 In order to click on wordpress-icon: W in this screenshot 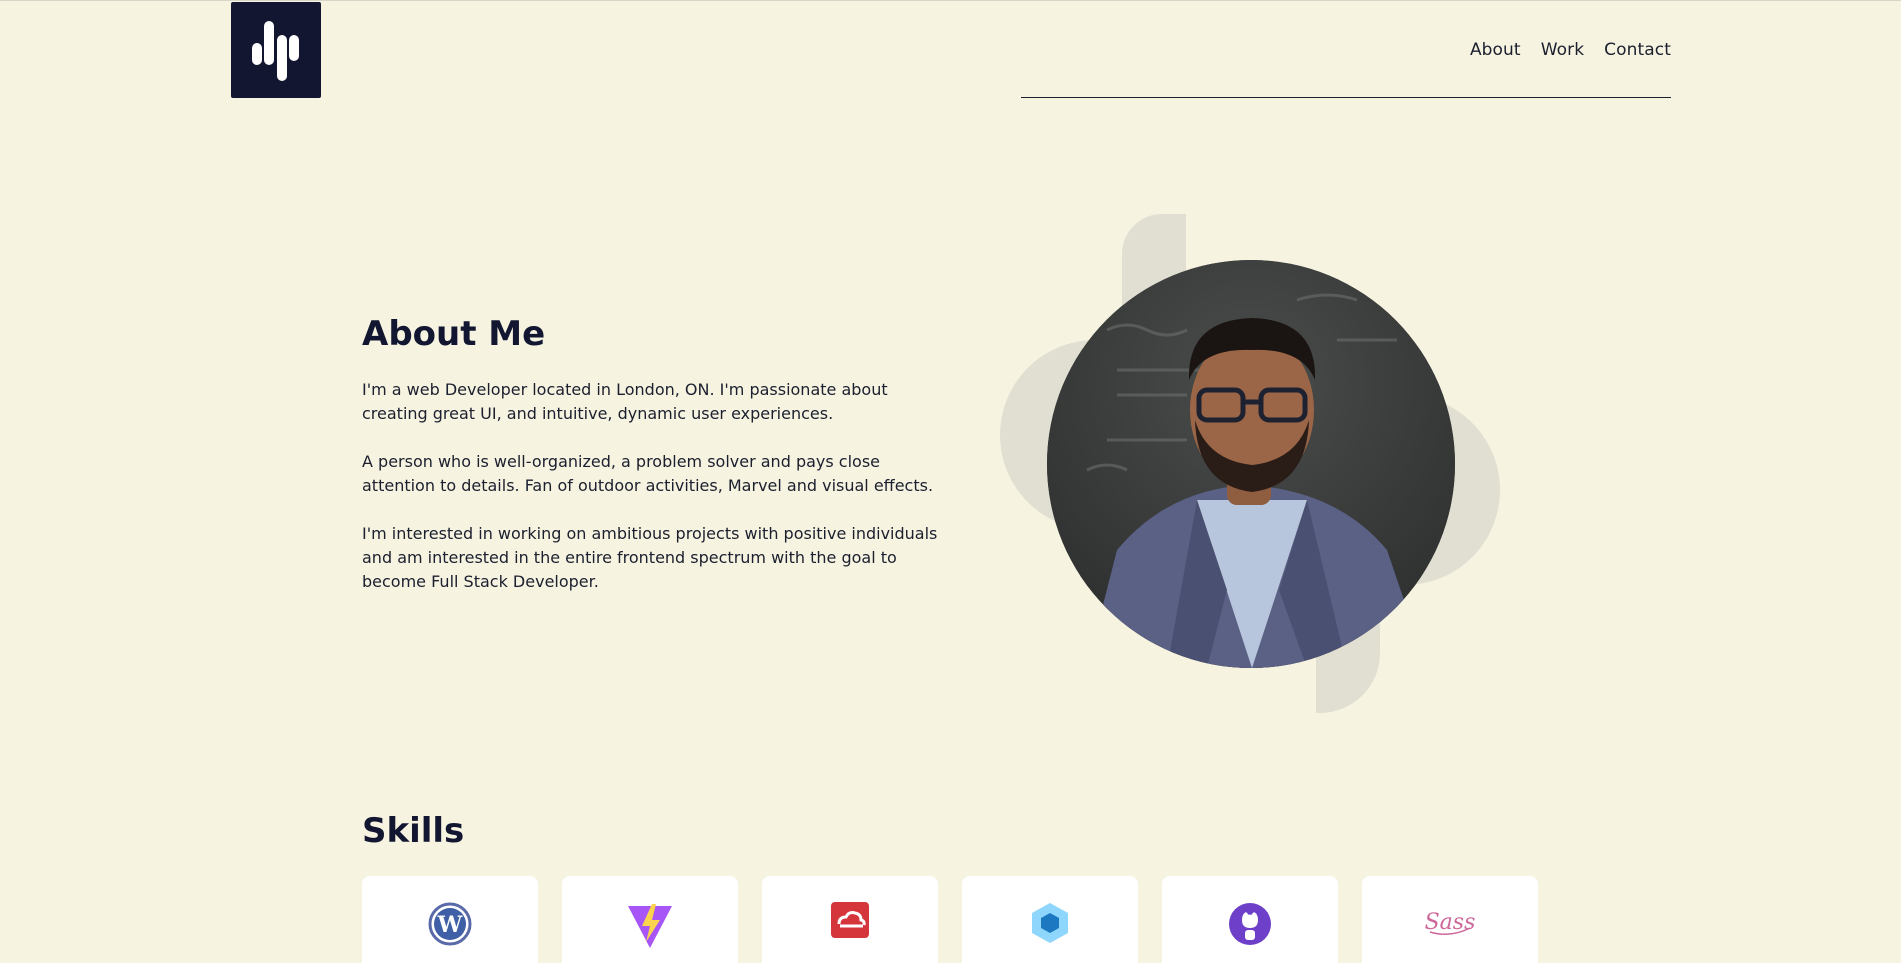, I will do `click(450, 924)`.